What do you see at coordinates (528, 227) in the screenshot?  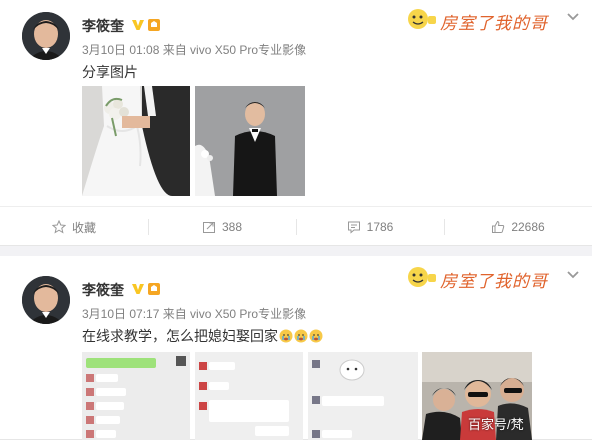 I see `like-count: 22686` at bounding box center [528, 227].